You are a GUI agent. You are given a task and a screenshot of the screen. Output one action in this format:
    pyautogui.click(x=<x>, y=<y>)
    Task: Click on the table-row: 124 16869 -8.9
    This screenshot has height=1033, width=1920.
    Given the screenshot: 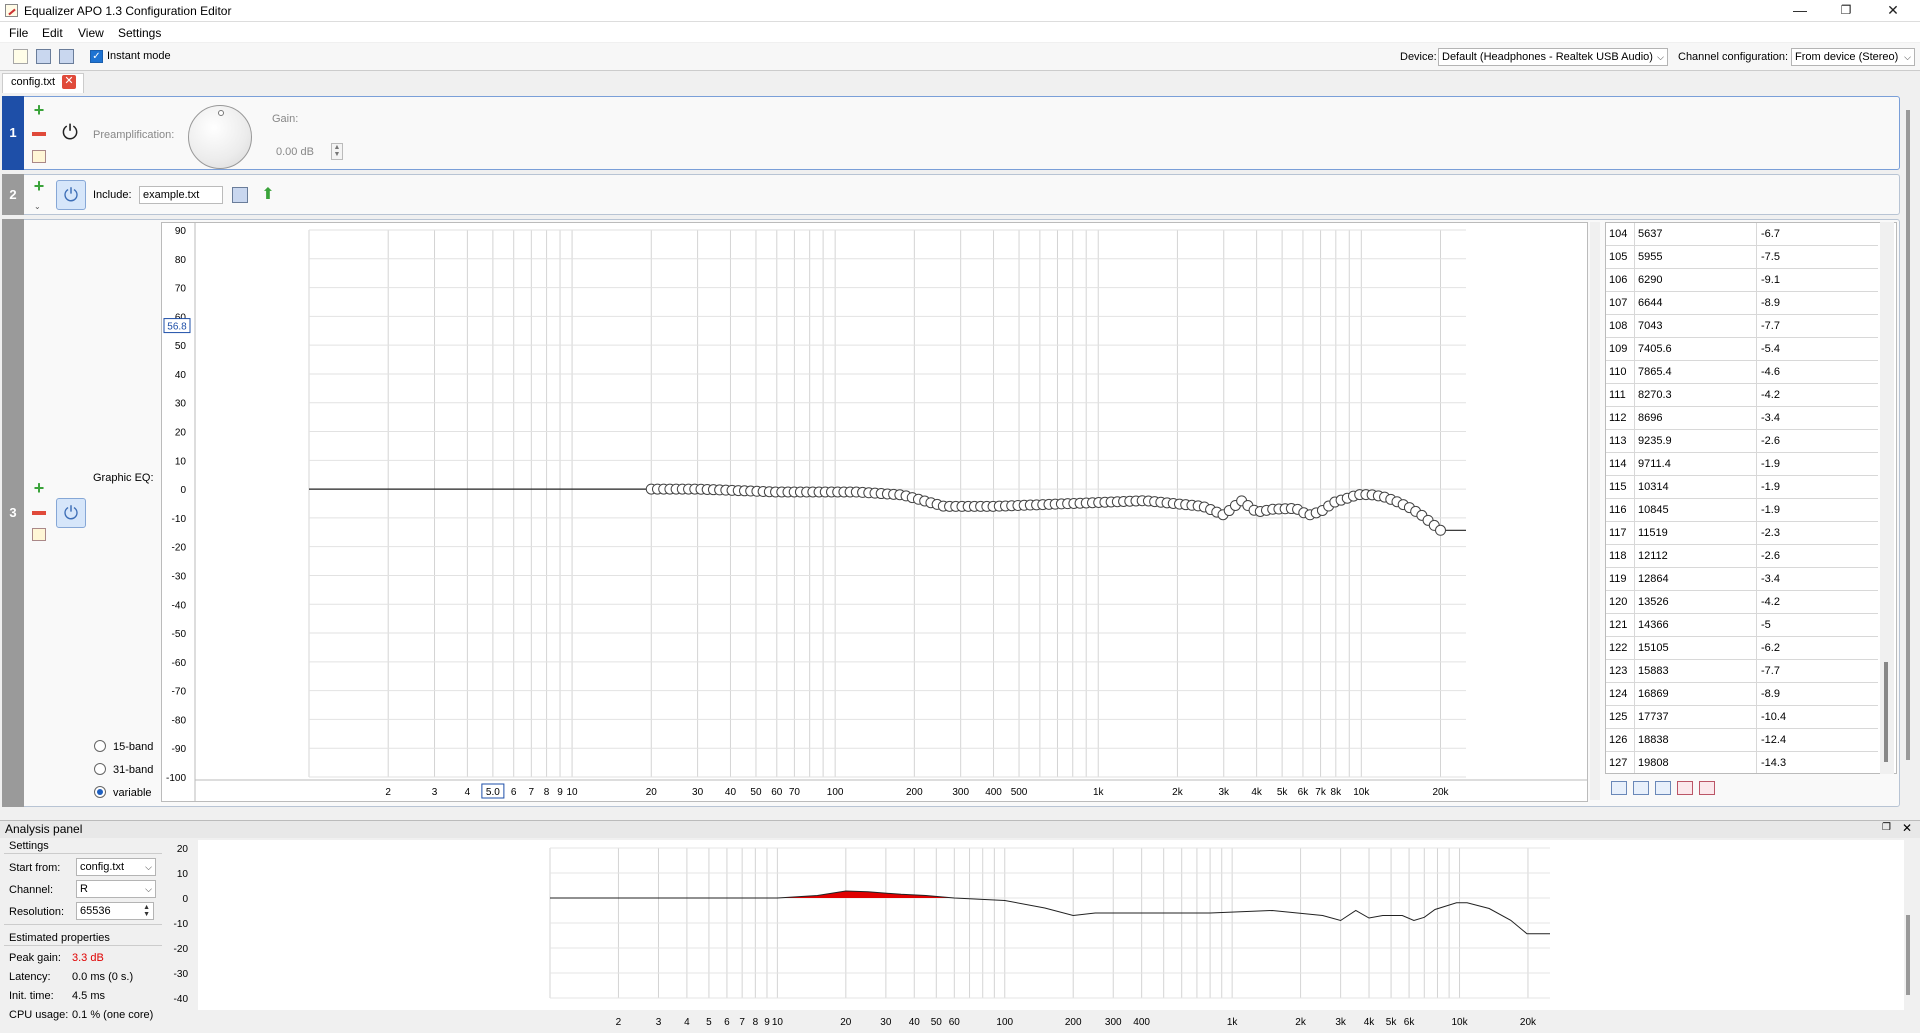 What is the action you would take?
    pyautogui.click(x=1742, y=694)
    